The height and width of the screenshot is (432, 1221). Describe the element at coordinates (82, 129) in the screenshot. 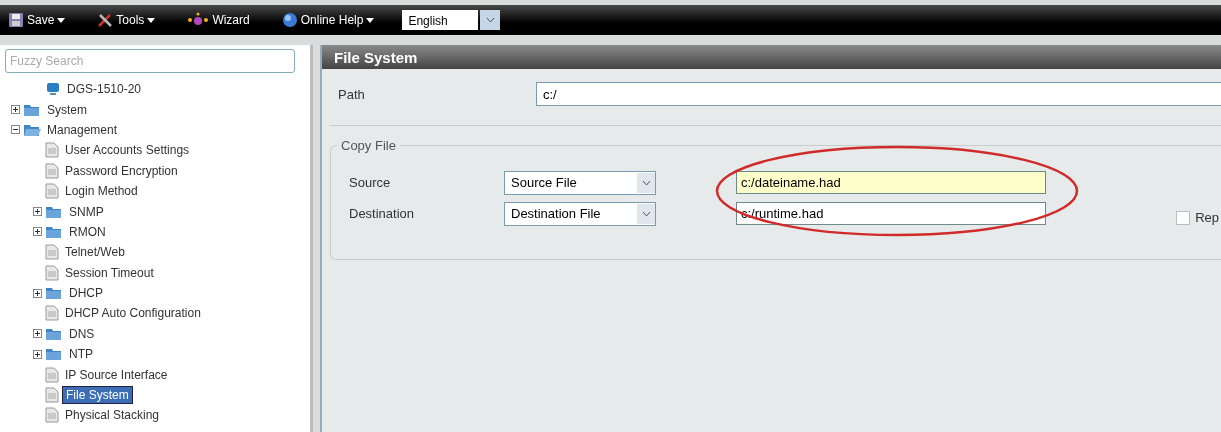

I see `tree-item: Management` at that location.